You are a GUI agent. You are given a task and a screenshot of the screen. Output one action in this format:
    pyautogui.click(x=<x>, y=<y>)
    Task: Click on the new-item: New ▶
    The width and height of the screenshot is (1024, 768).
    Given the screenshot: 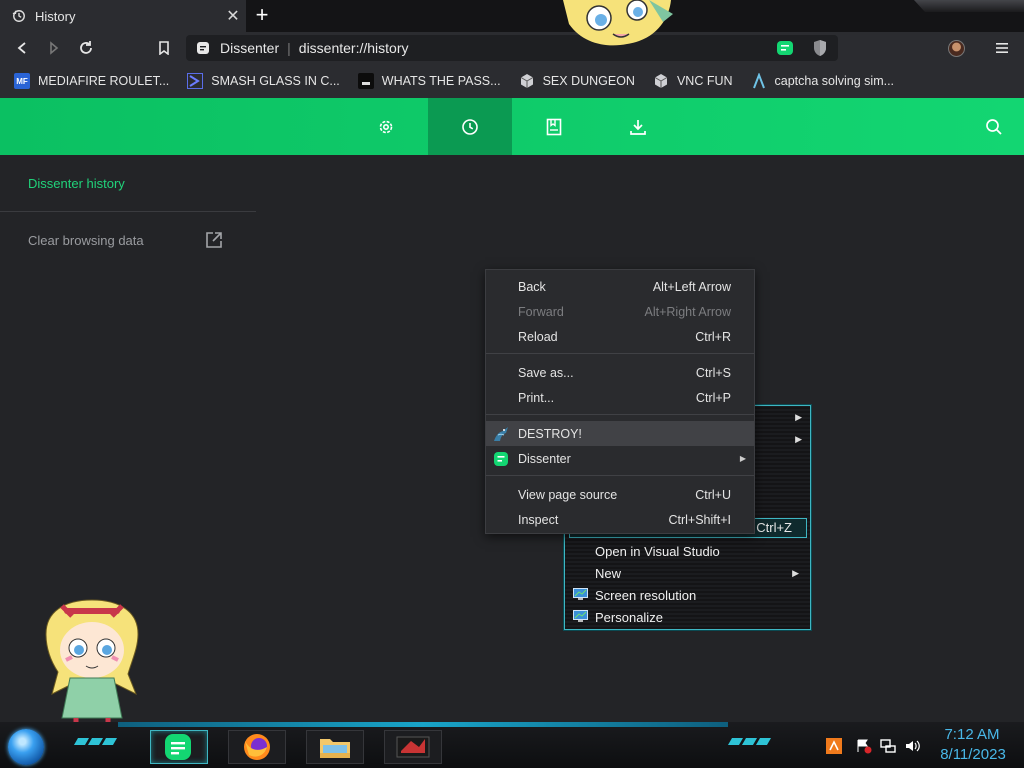 What is the action you would take?
    pyautogui.click(x=687, y=573)
    